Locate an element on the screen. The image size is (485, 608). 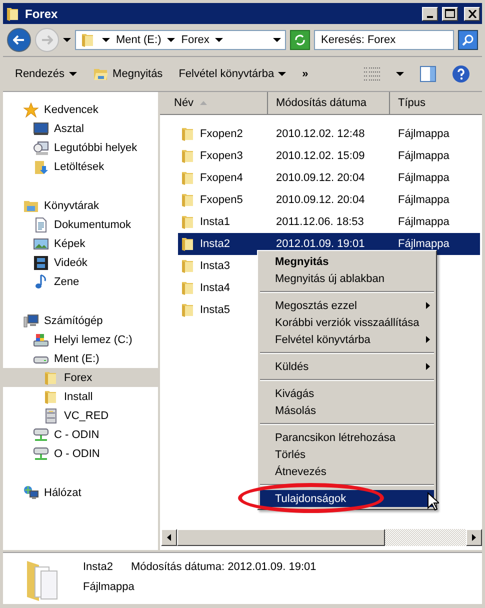
file-type: Fájlmappa is located at coordinates (109, 587).